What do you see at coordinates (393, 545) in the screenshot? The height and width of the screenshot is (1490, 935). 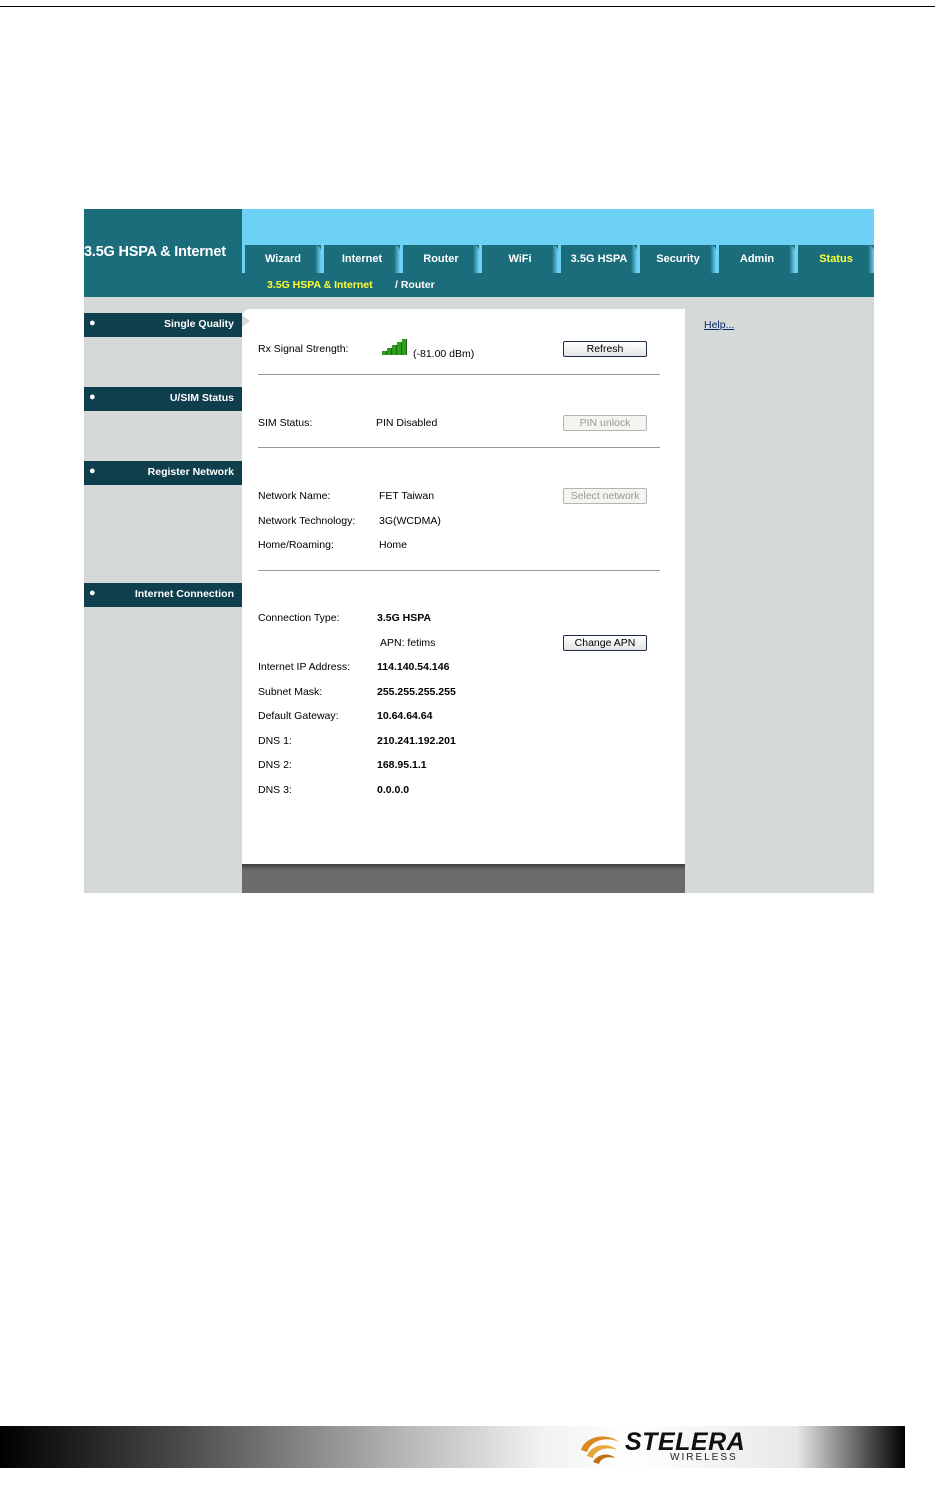 I see `roaming-value: Home` at bounding box center [393, 545].